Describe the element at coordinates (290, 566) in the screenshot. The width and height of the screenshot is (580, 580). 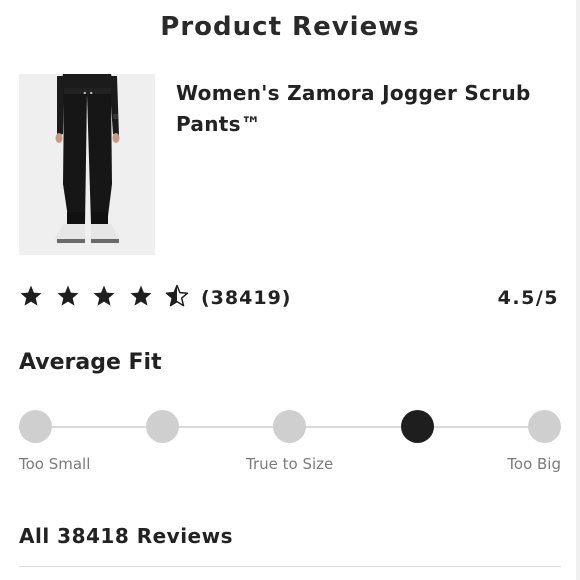
I see `divider` at that location.